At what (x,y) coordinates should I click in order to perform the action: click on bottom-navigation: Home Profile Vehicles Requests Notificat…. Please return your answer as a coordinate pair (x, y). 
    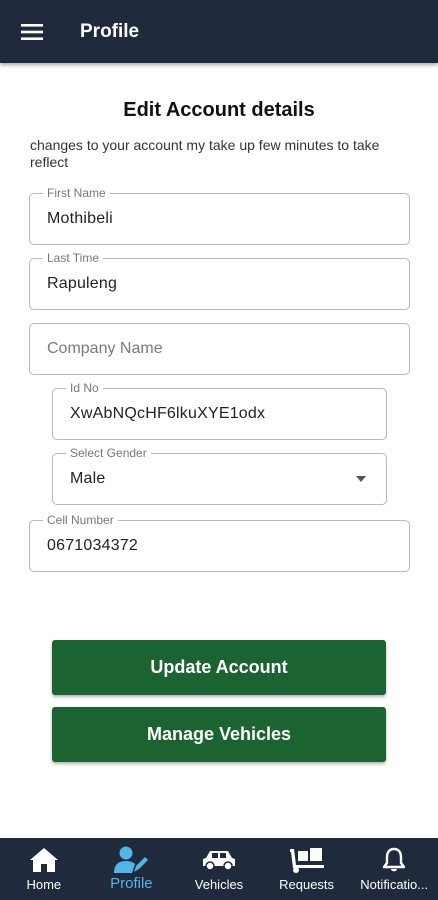
    Looking at the image, I should click on (219, 869).